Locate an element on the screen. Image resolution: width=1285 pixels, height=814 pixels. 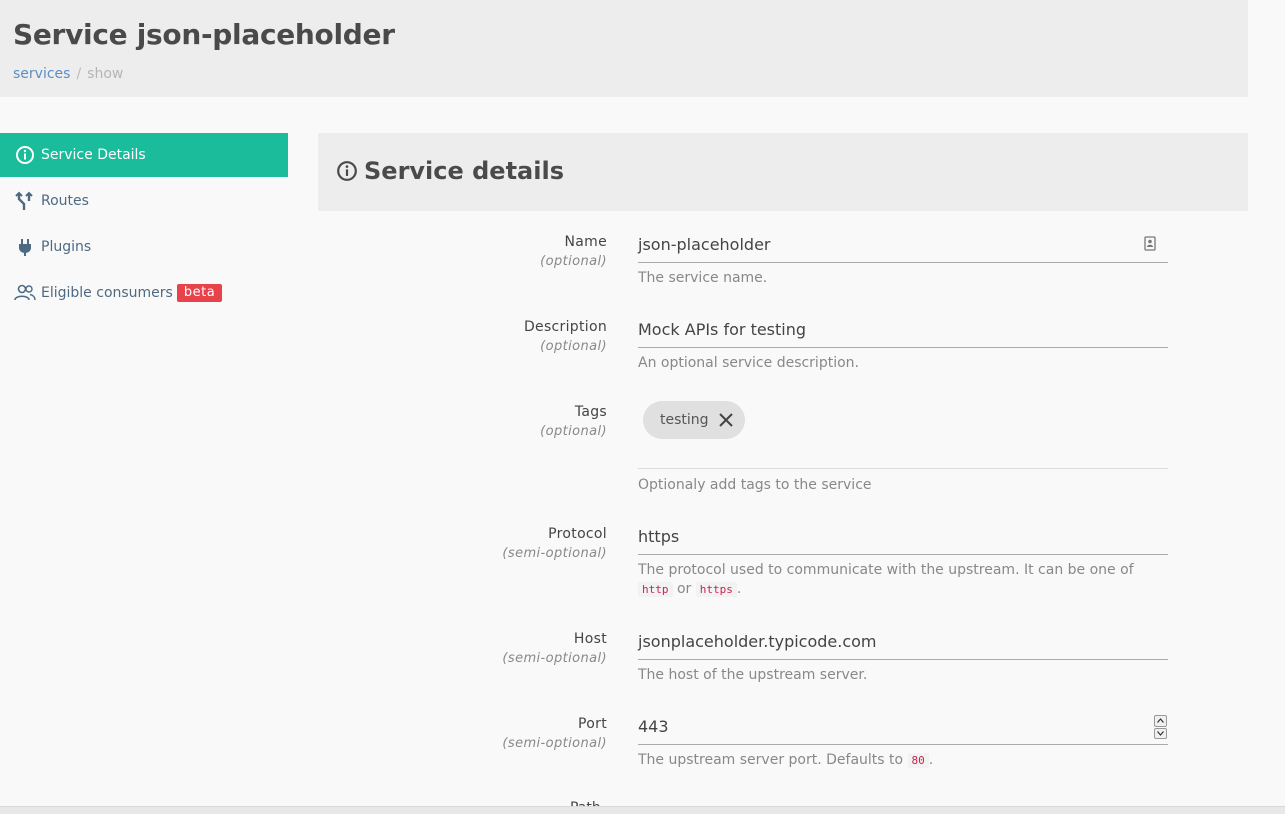
host-label-group: Host (semi-optional) is located at coordinates (554, 648).